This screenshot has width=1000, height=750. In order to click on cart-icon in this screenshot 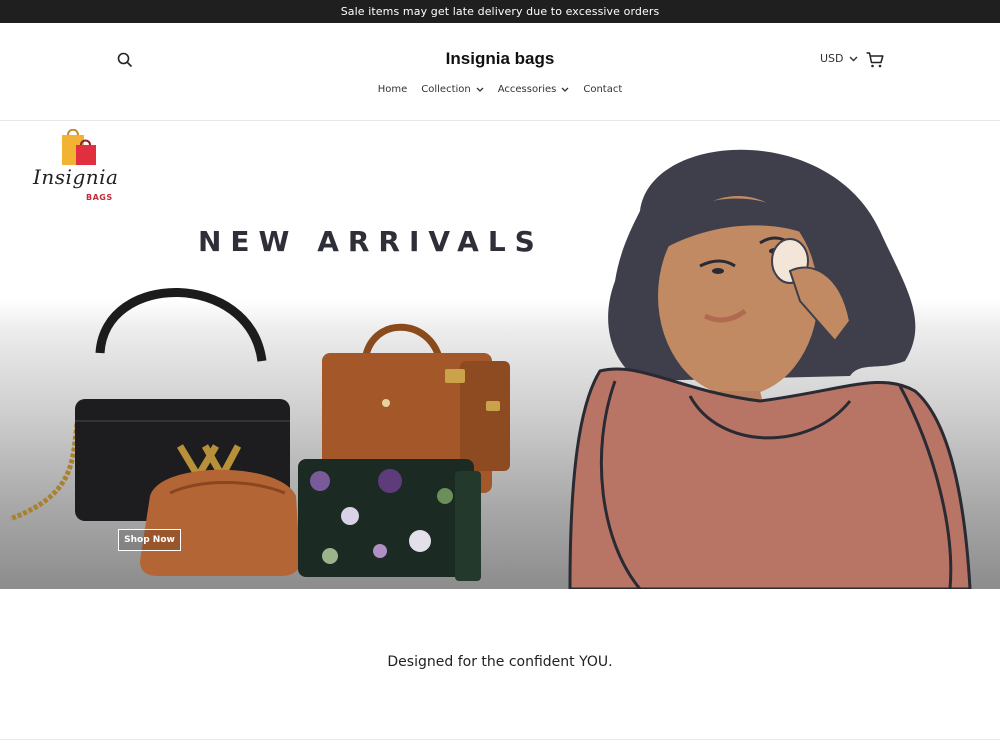, I will do `click(875, 60)`.